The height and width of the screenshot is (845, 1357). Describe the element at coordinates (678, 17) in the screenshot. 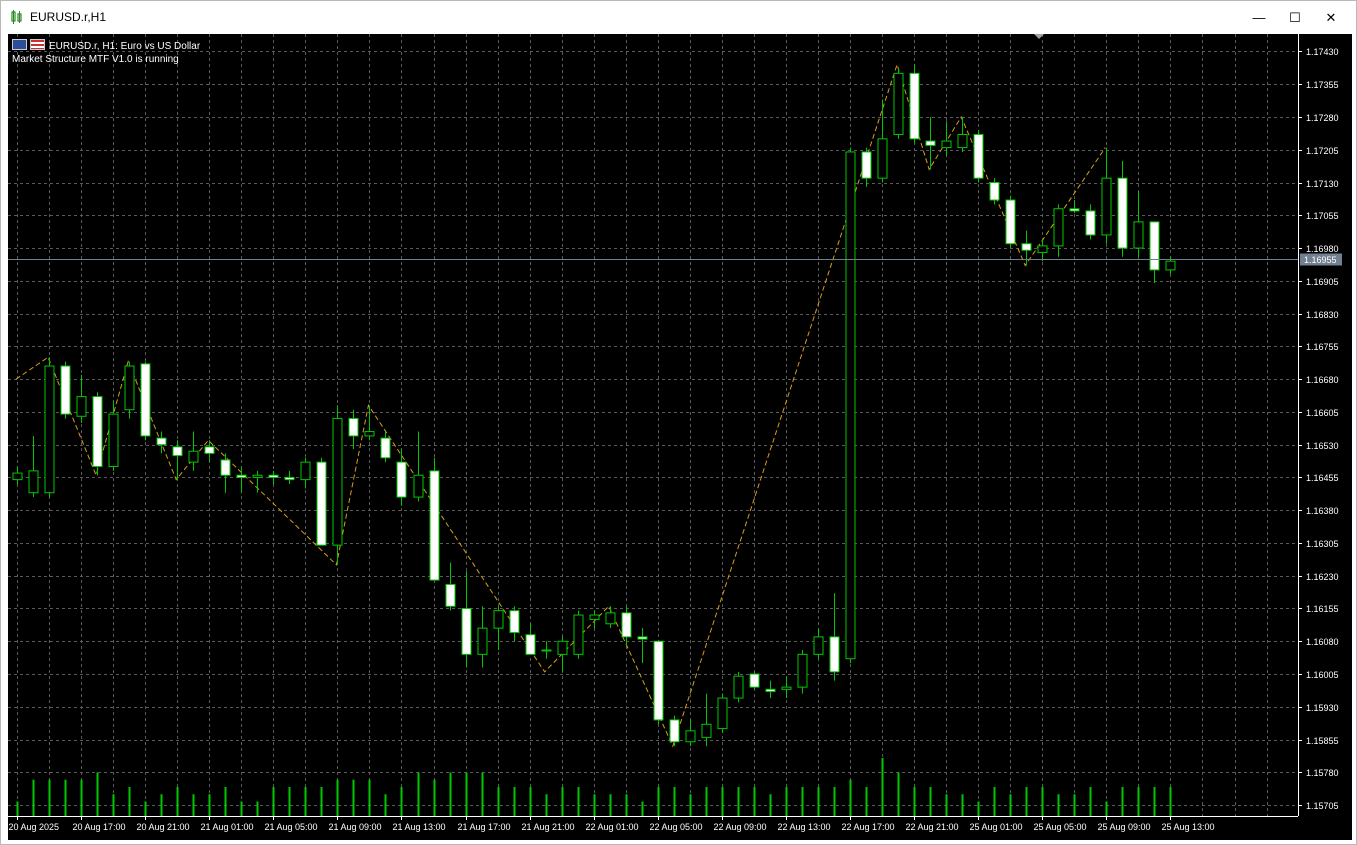

I see `title-bar: EURUSD.r,H1 — ☐ ✕` at that location.